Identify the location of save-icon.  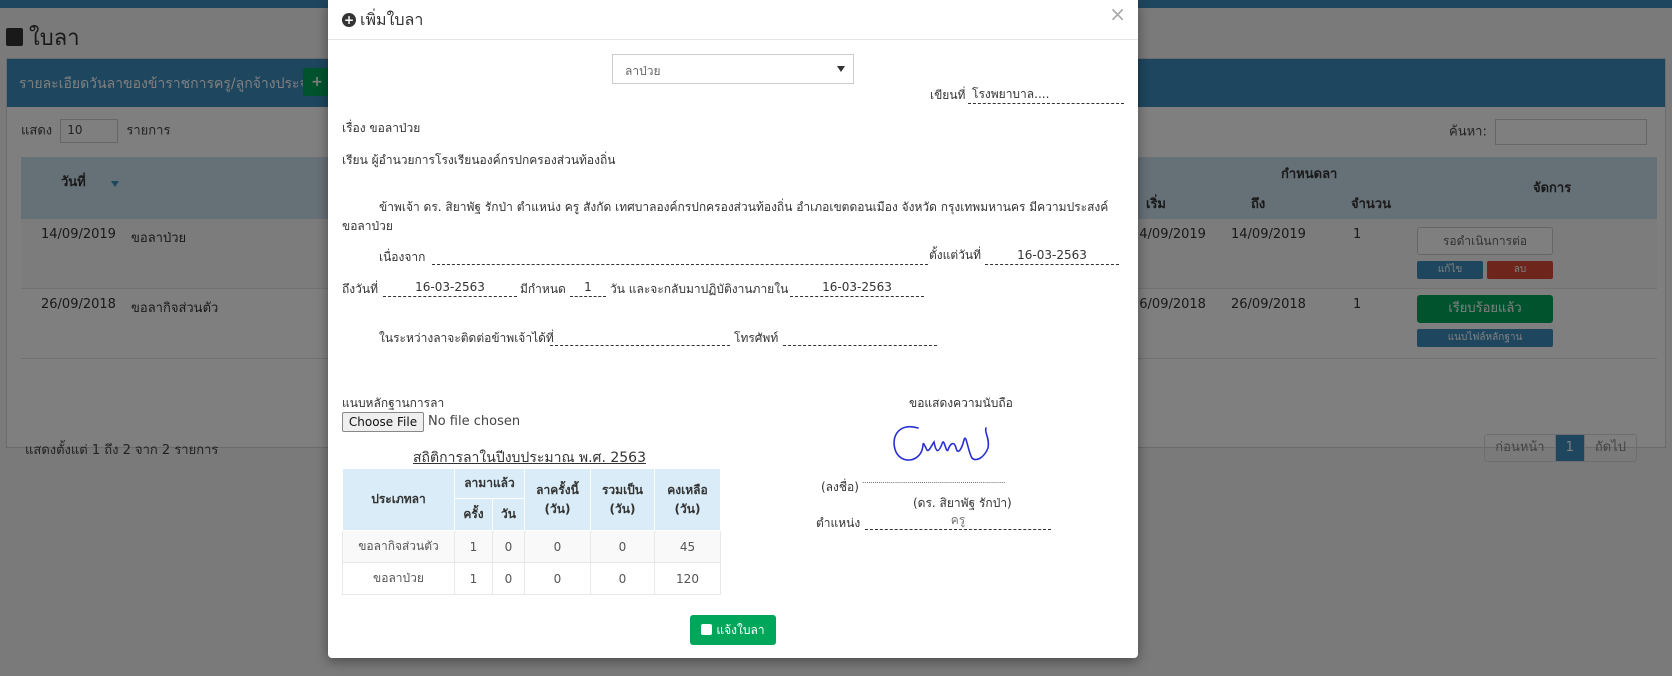
(707, 629).